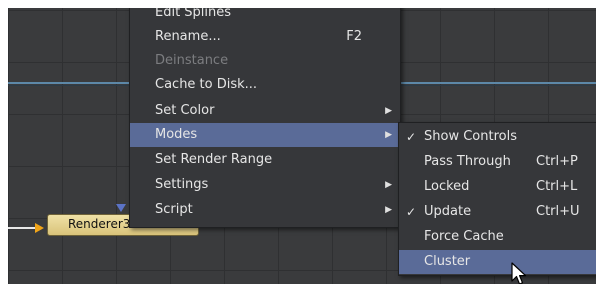  I want to click on menu-item-script: Script ▶, so click(265, 210).